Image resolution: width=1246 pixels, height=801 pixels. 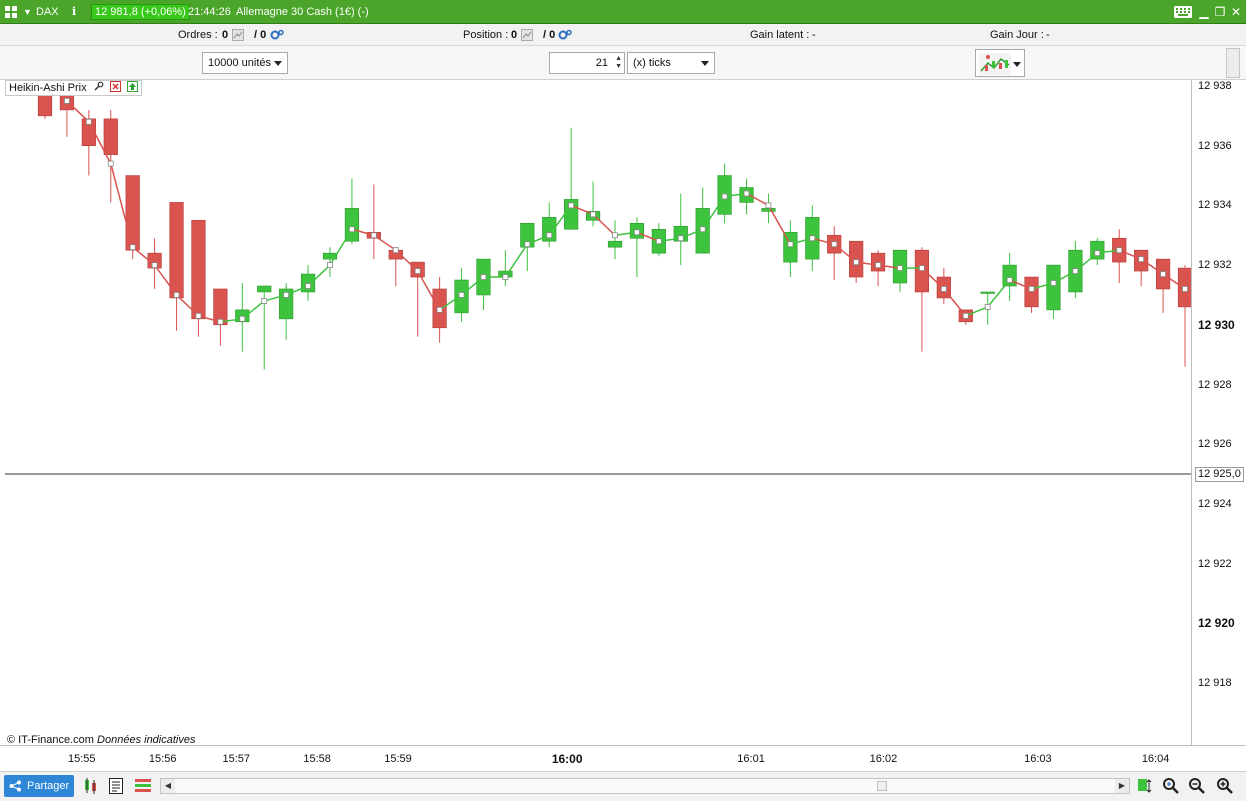 I want to click on x-tick-label: 15:56, so click(x=162, y=759).